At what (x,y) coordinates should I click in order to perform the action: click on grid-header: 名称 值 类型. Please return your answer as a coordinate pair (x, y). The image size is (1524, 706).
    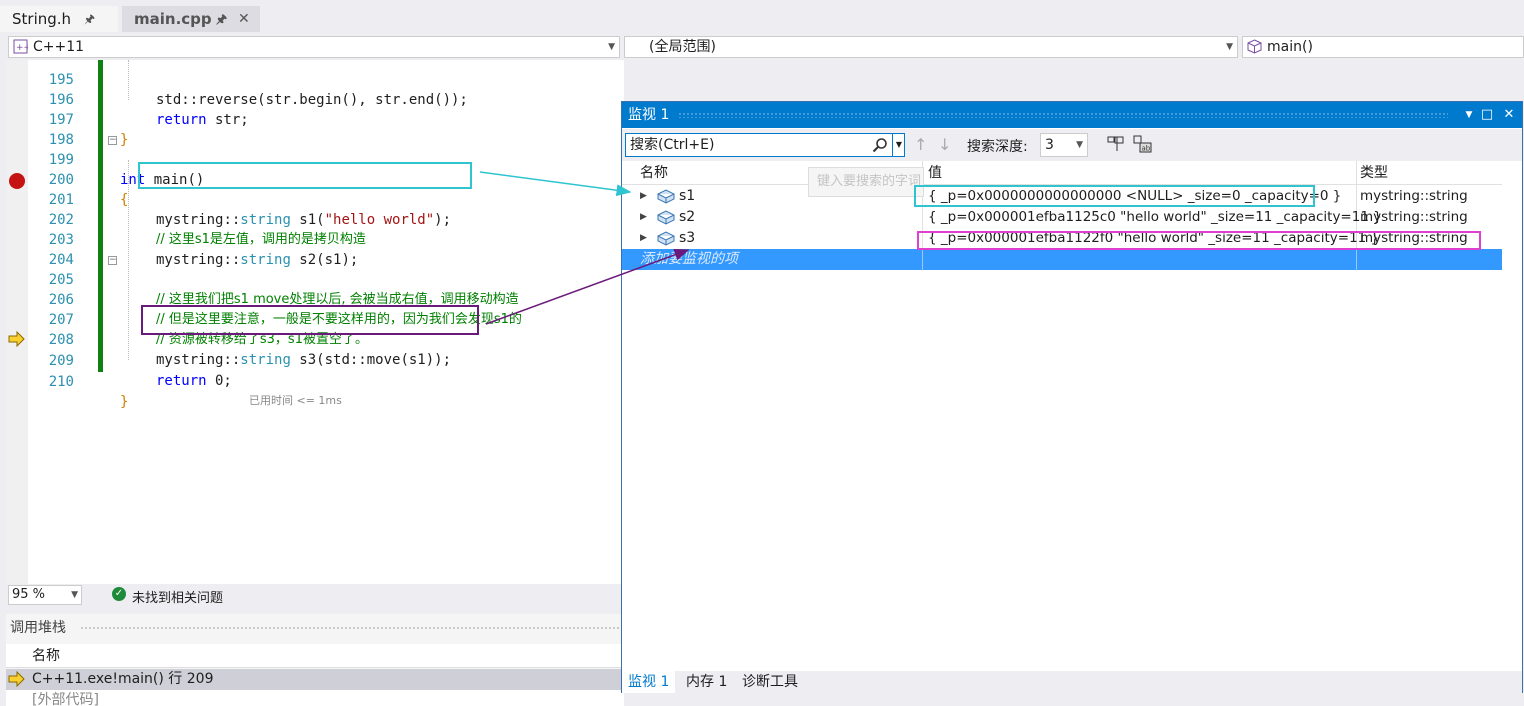
    Looking at the image, I should click on (1062, 173).